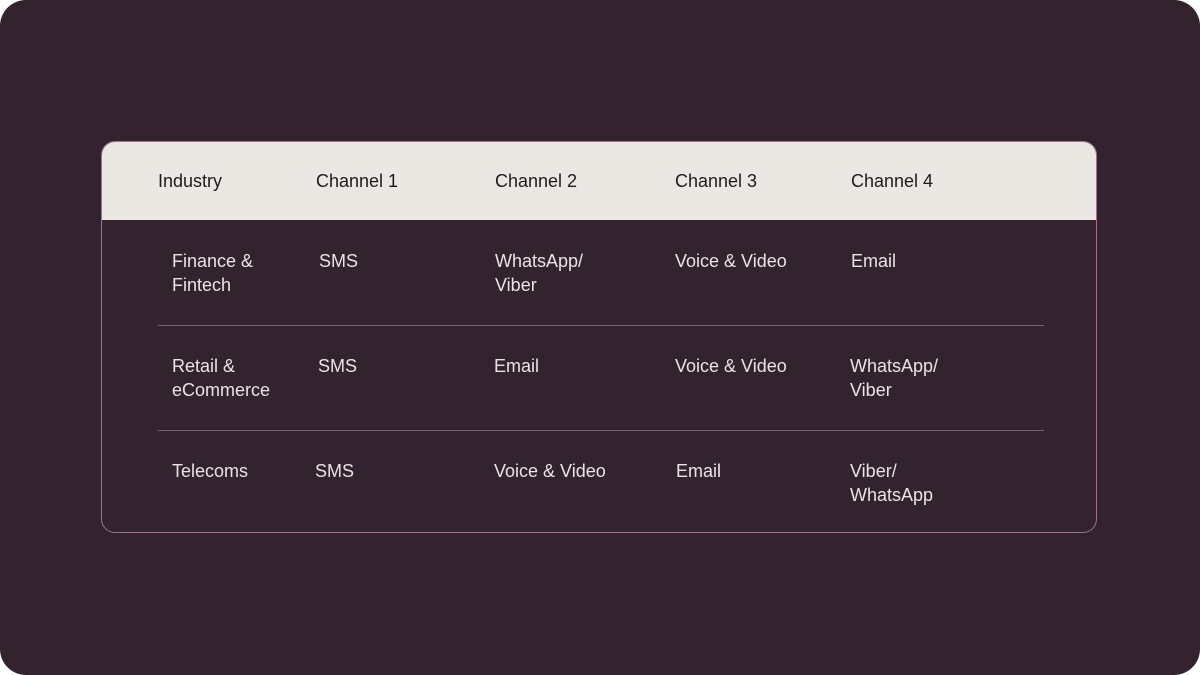 The width and height of the screenshot is (1200, 675). What do you see at coordinates (221, 378) in the screenshot?
I see `cell-industry: Retail & eCommerce` at bounding box center [221, 378].